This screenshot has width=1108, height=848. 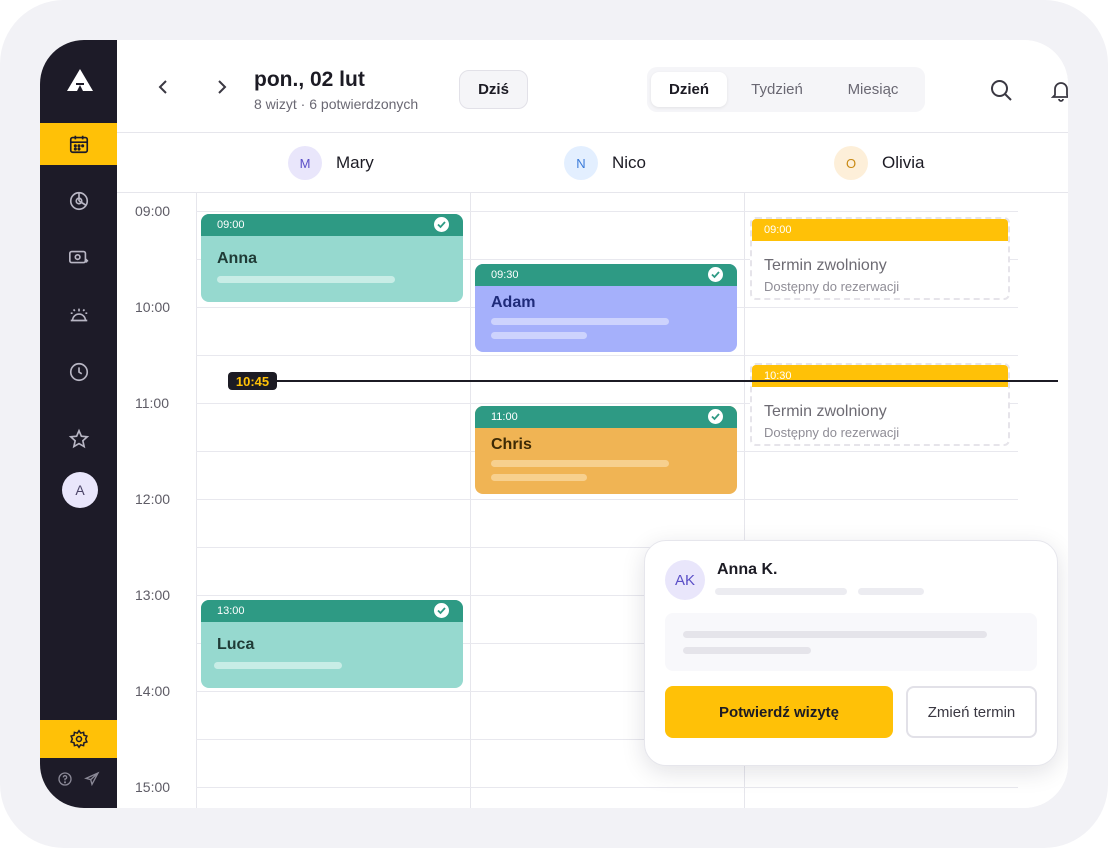 I want to click on staff-name: Olivia, so click(x=903, y=162).